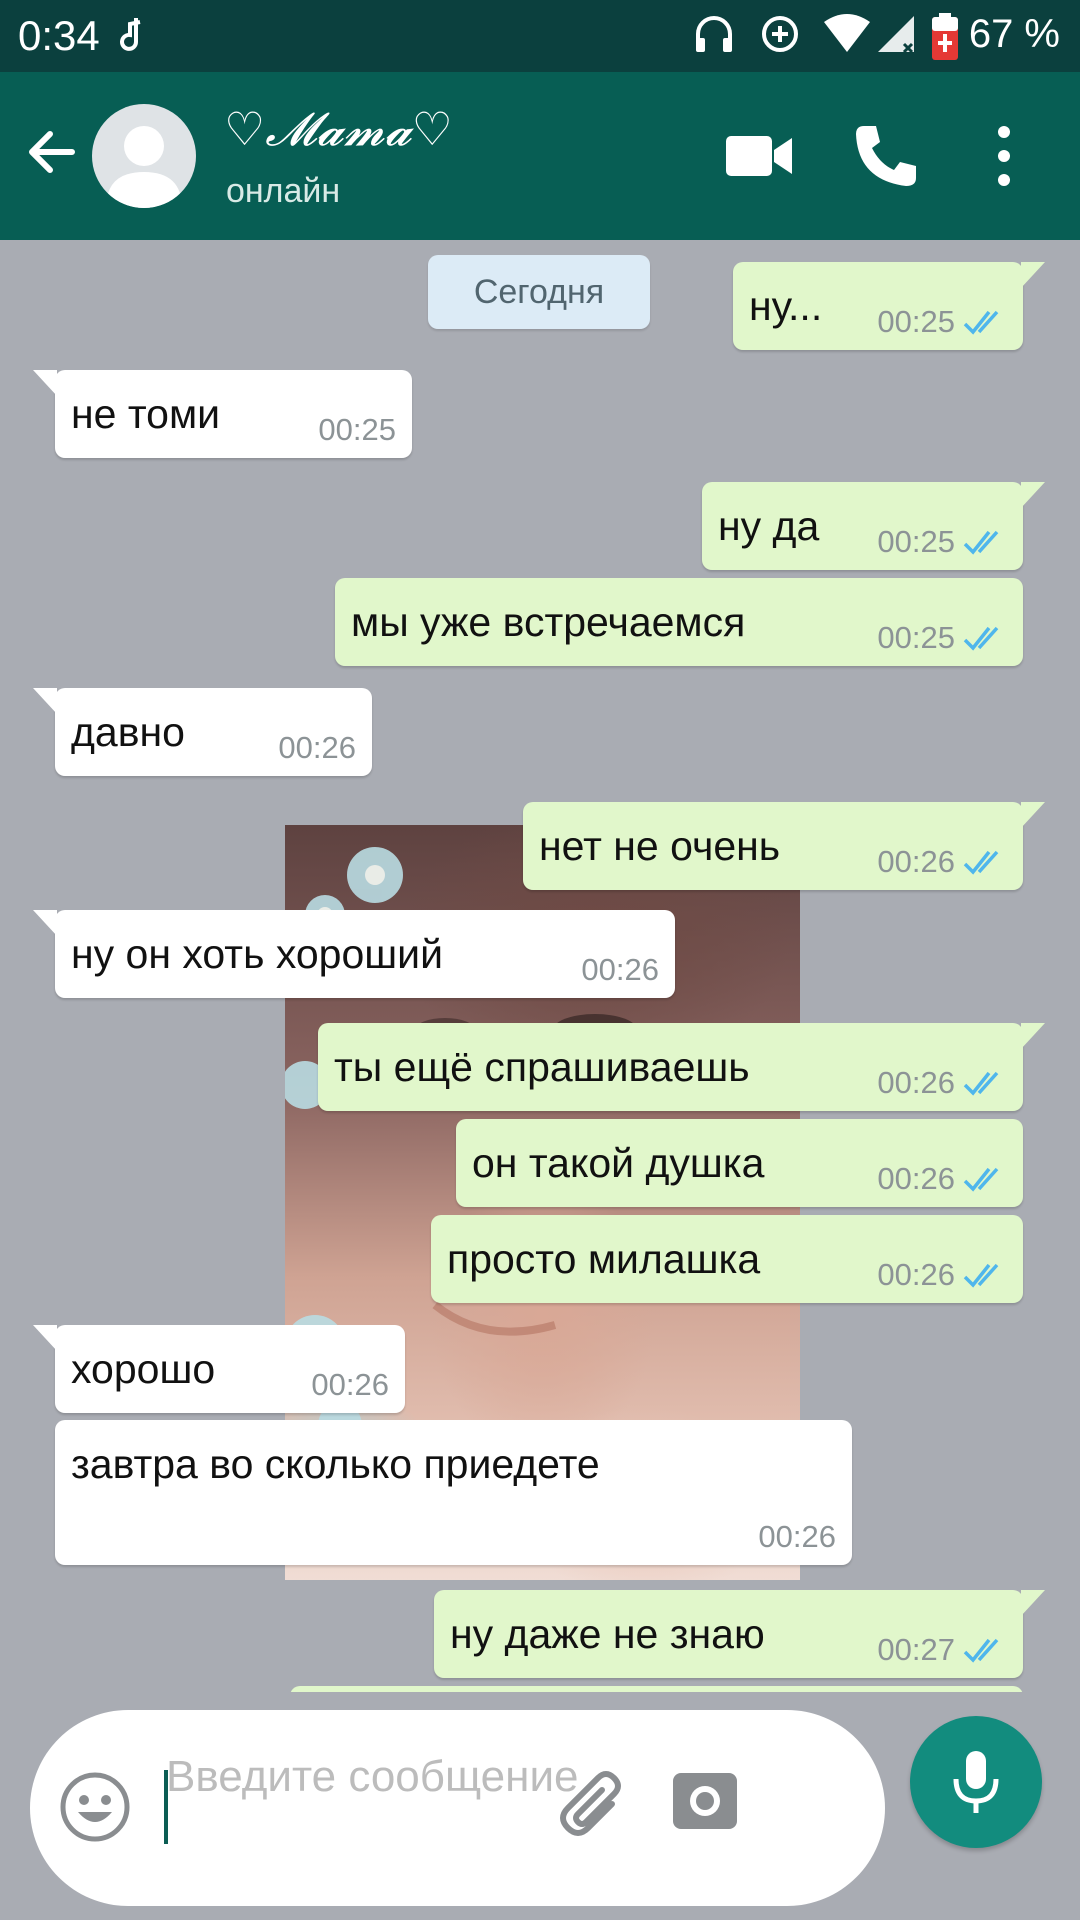 This screenshot has width=1080, height=1920. What do you see at coordinates (604, 1259) in the screenshot?
I see `message-text: просто милашка` at bounding box center [604, 1259].